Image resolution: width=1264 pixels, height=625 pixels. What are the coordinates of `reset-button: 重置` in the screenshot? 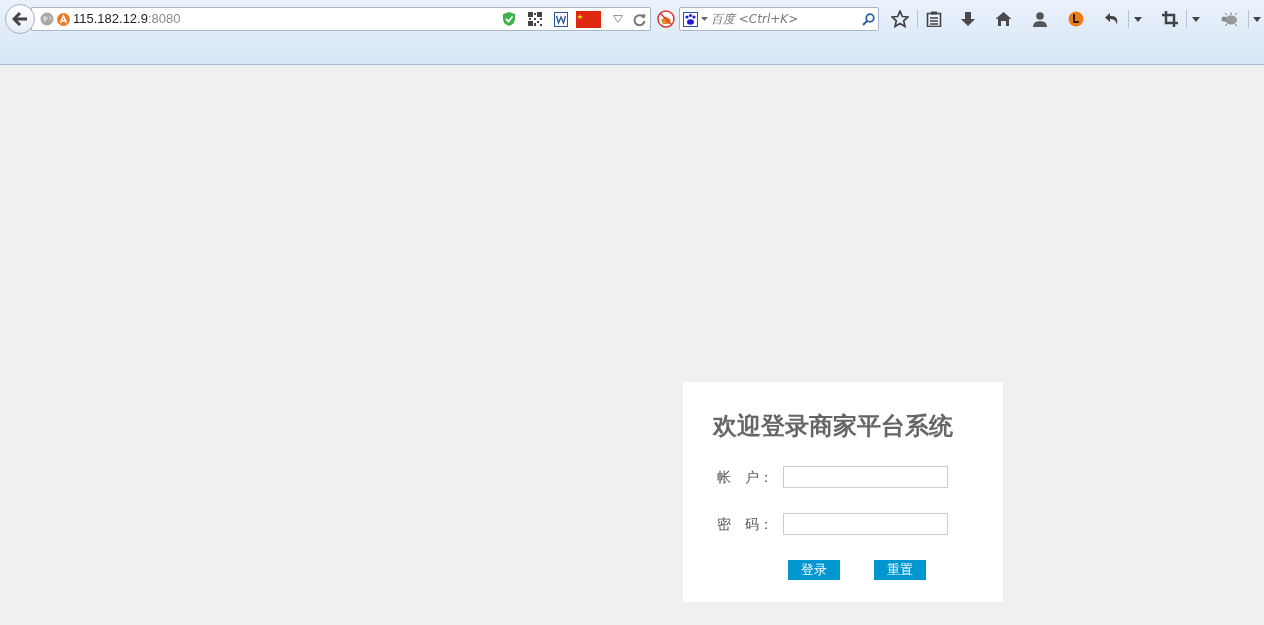 It's located at (900, 570).